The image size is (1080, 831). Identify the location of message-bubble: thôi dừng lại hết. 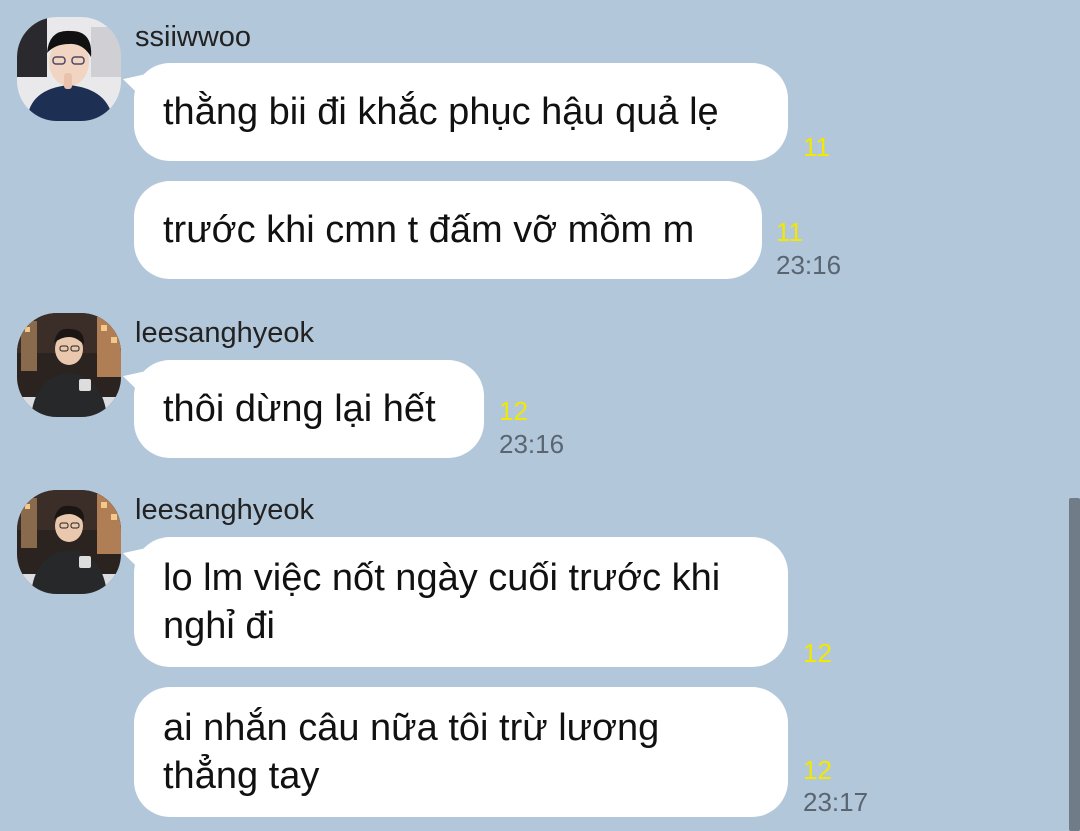
(309, 409).